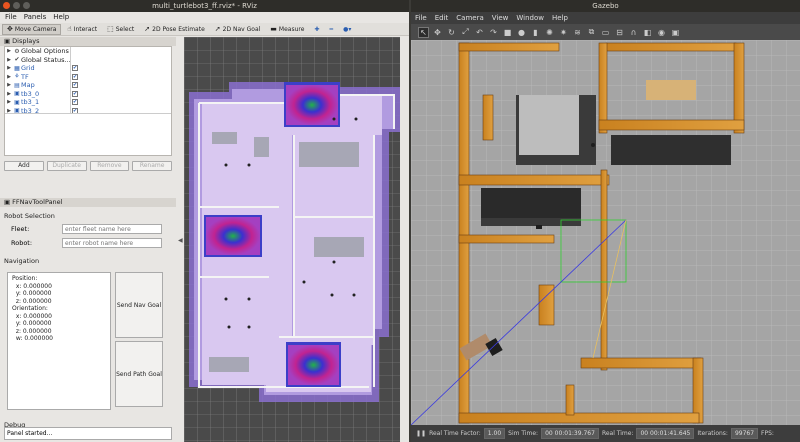 Image resolution: width=800 pixels, height=442 pixels. Describe the element at coordinates (617, 433) in the screenshot. I see `real-time-label: Real Time:` at that location.